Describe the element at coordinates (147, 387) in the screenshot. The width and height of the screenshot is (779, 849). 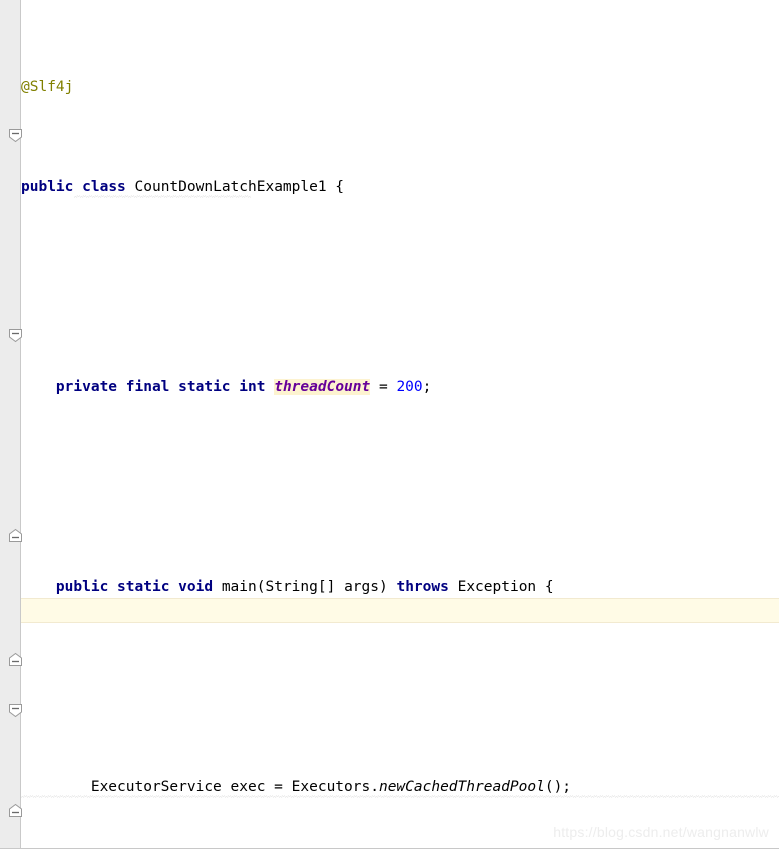
I see `token-keyword-final: final` at that location.